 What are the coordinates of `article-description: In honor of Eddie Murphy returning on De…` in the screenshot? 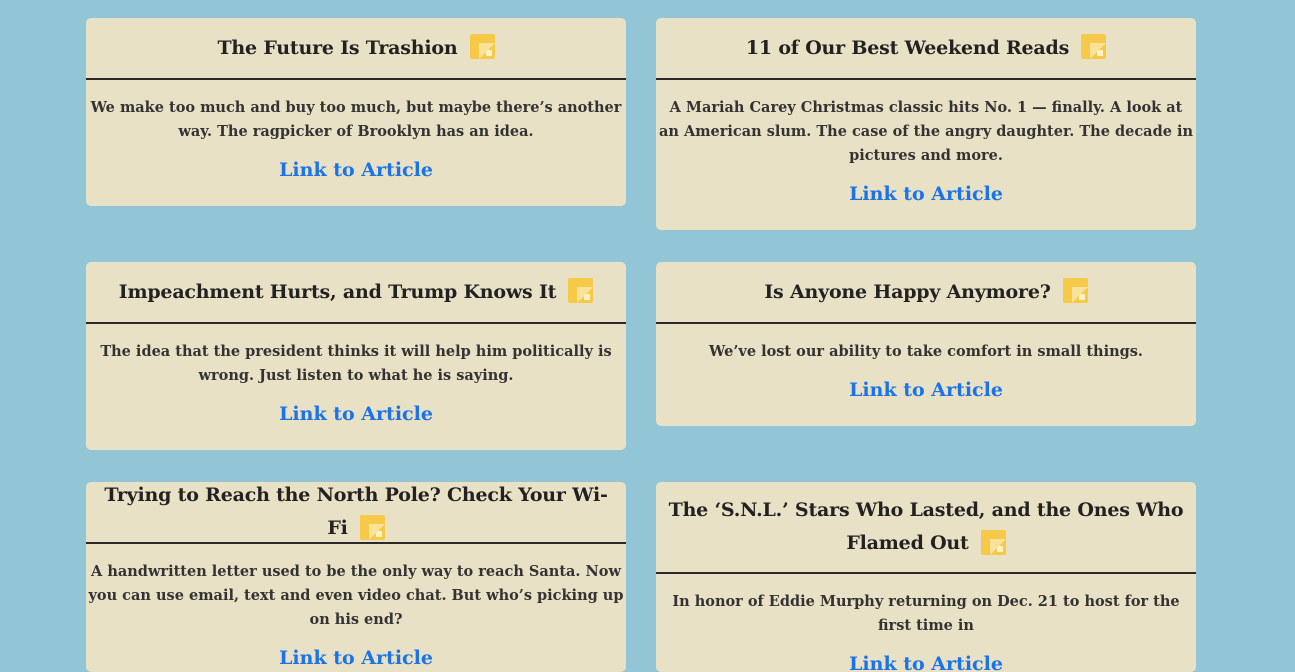 It's located at (926, 613).